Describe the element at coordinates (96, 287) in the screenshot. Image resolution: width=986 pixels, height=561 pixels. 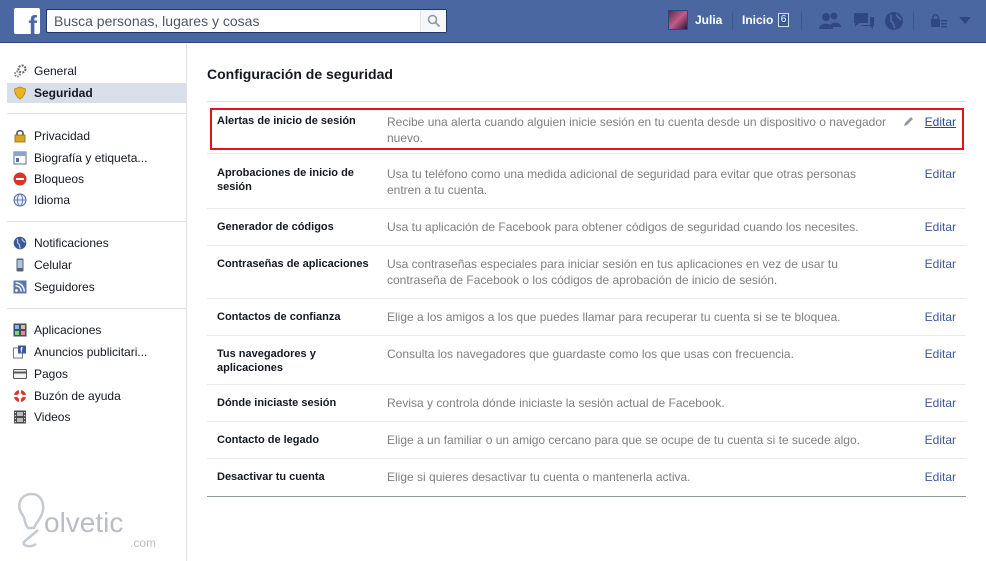
I see `sidebar-item-followers: Seguidores` at that location.